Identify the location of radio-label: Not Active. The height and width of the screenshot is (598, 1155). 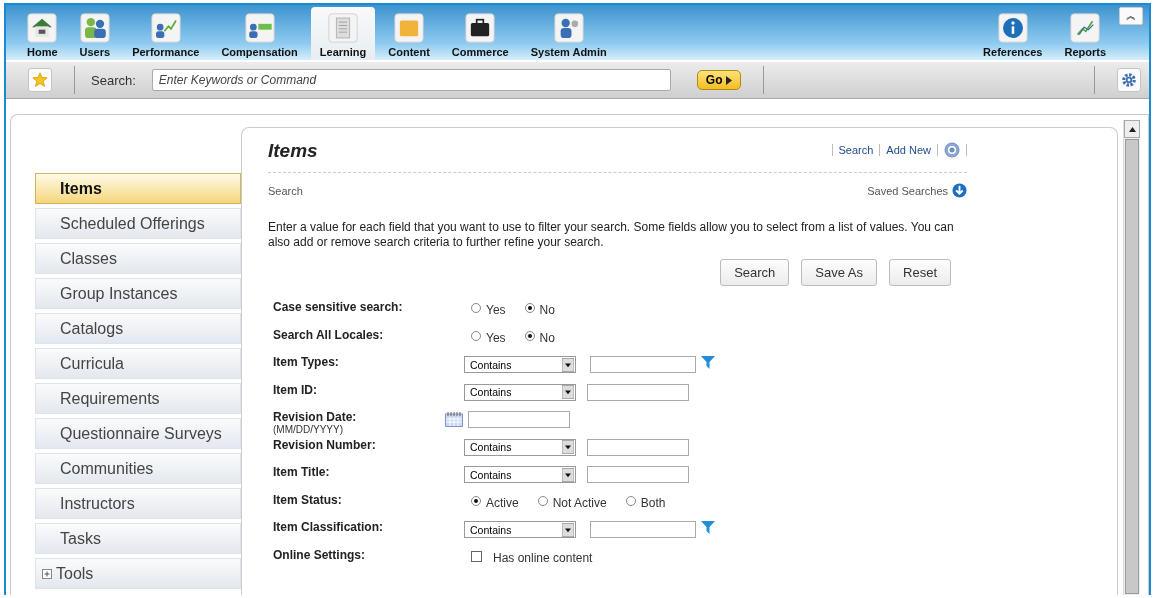
(579, 502).